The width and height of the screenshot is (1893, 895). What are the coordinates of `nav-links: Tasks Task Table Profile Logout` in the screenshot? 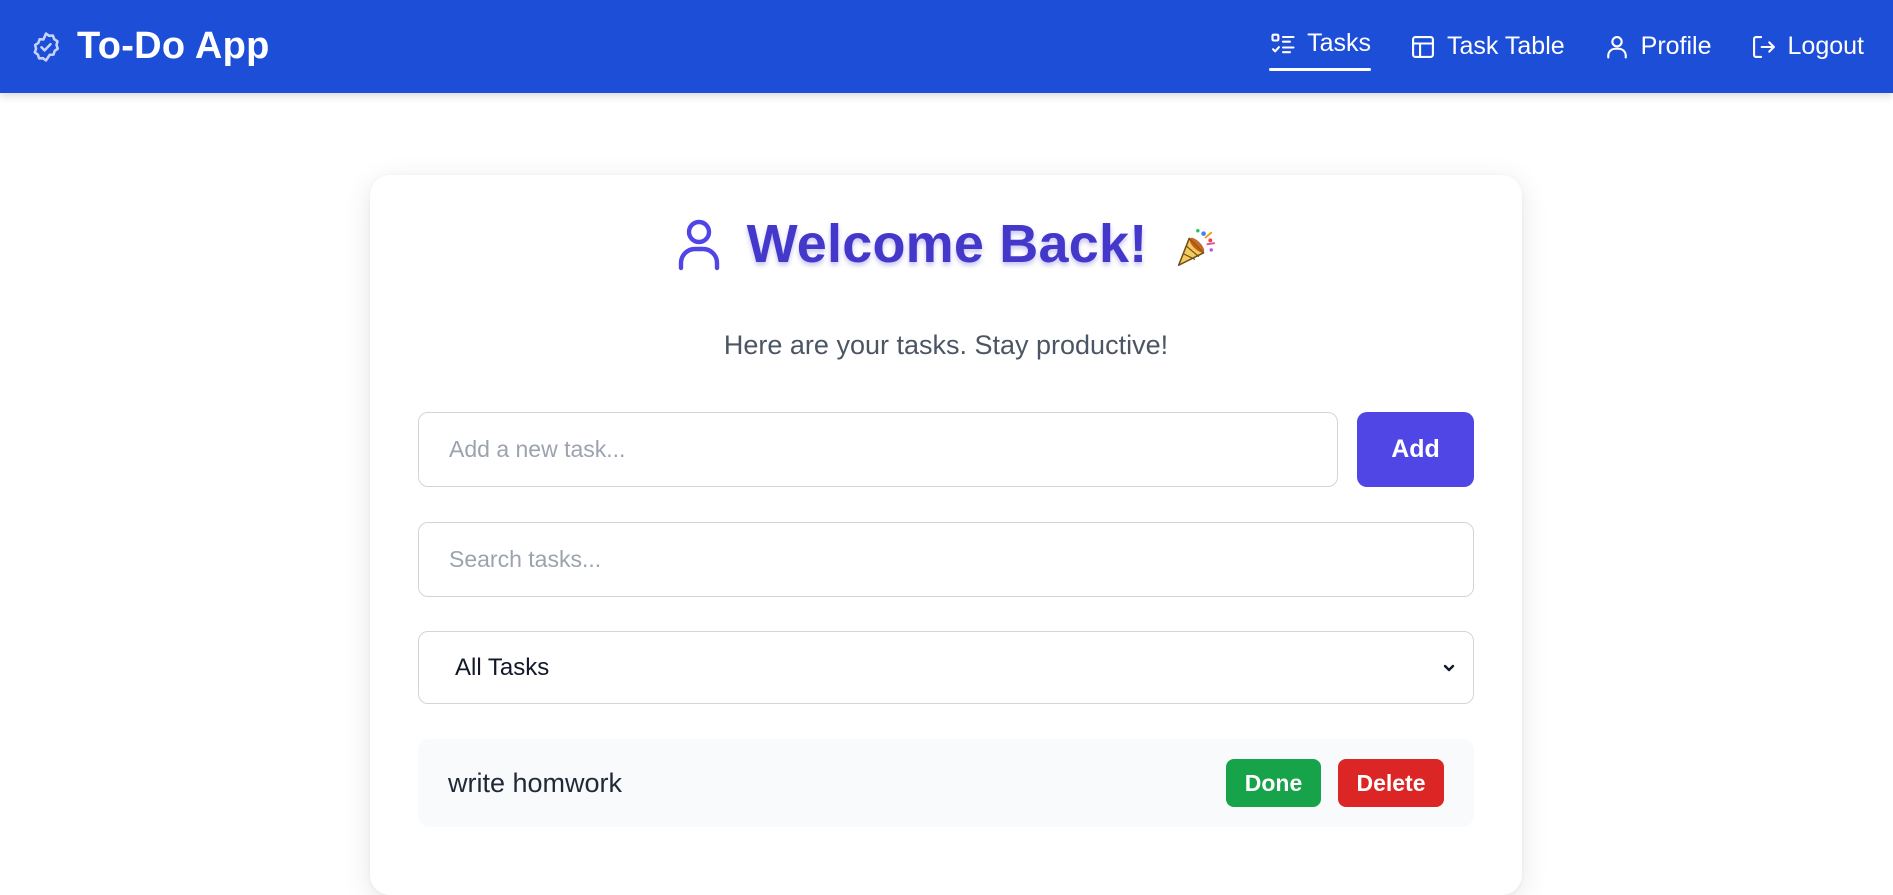 It's located at (1566, 47).